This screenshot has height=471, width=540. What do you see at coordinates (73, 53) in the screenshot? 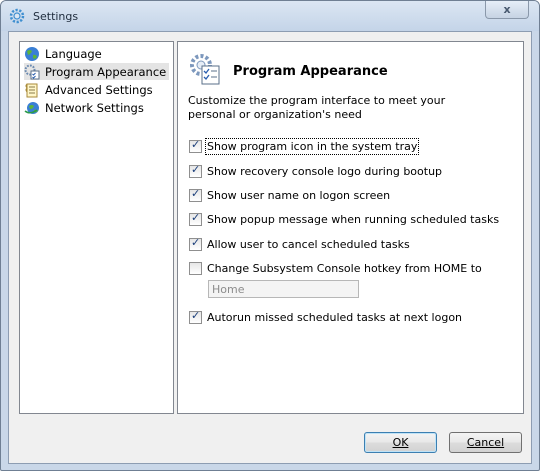
I see `sidebar-item-label: Language` at bounding box center [73, 53].